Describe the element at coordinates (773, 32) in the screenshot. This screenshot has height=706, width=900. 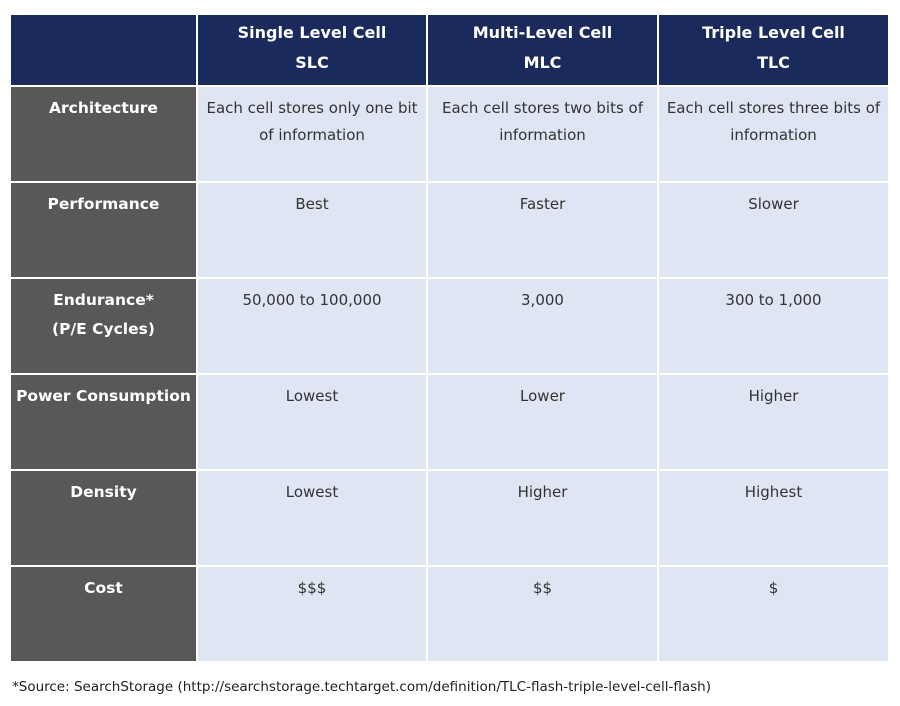
I see `column-name: Triple Level Cell` at that location.